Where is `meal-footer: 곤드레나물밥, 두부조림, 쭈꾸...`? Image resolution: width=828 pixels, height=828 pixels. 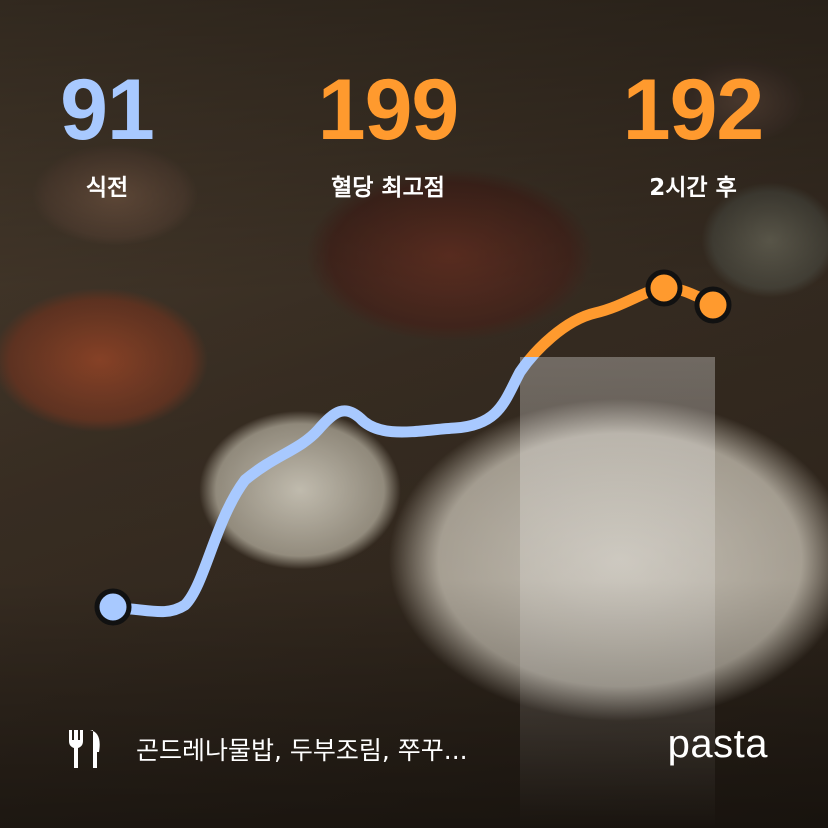
meal-footer: 곤드레나물밥, 두부조림, 쭈꾸... is located at coordinates (267, 749).